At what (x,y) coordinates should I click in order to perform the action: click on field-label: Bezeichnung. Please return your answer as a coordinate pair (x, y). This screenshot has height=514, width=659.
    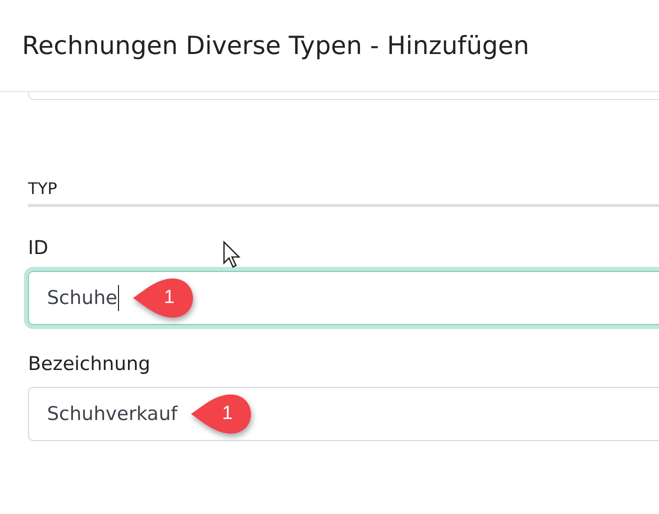
    Looking at the image, I should click on (89, 364).